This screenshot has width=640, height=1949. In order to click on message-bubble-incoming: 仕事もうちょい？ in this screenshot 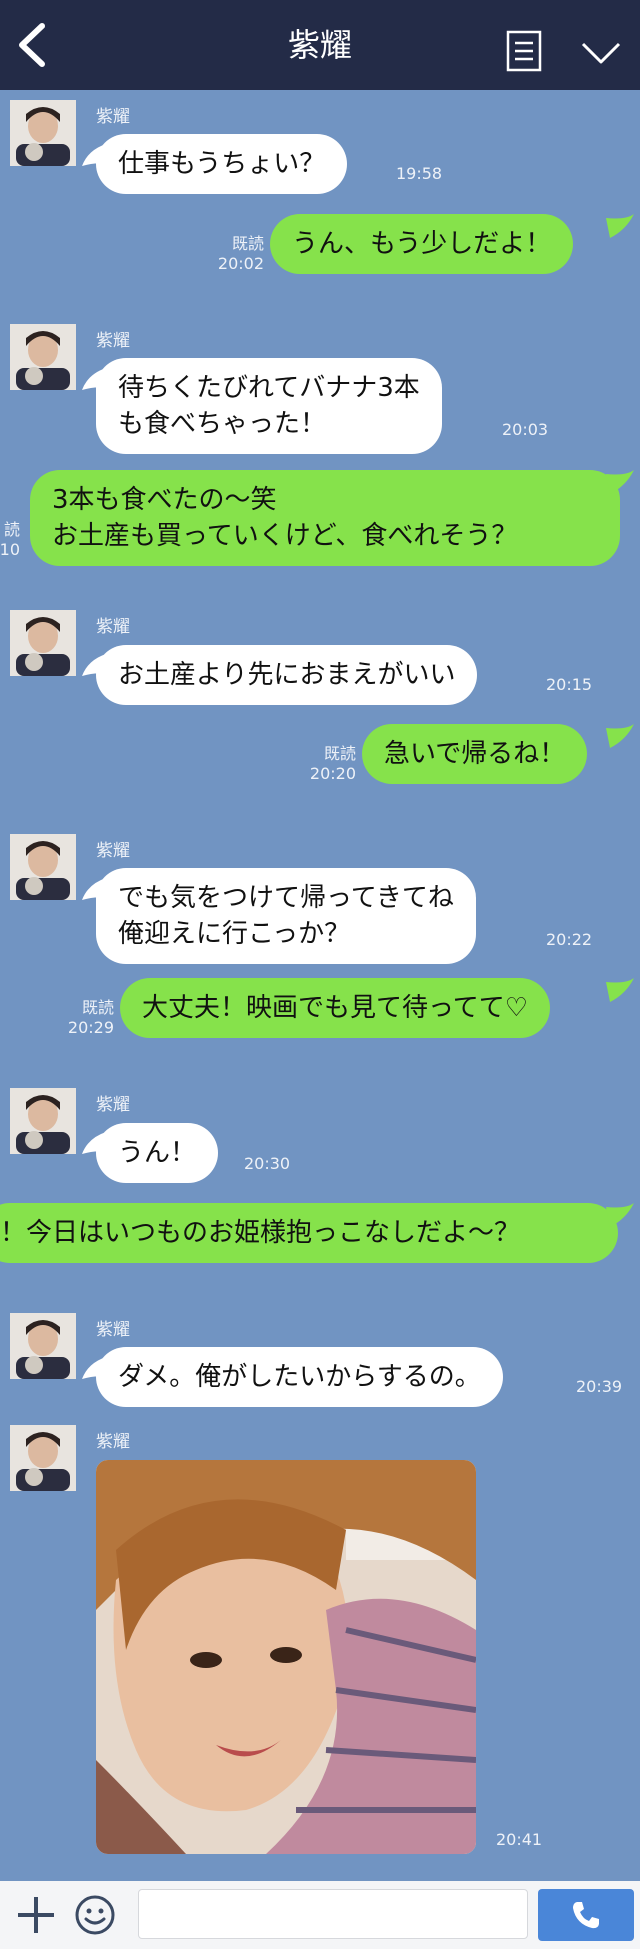, I will do `click(222, 164)`.